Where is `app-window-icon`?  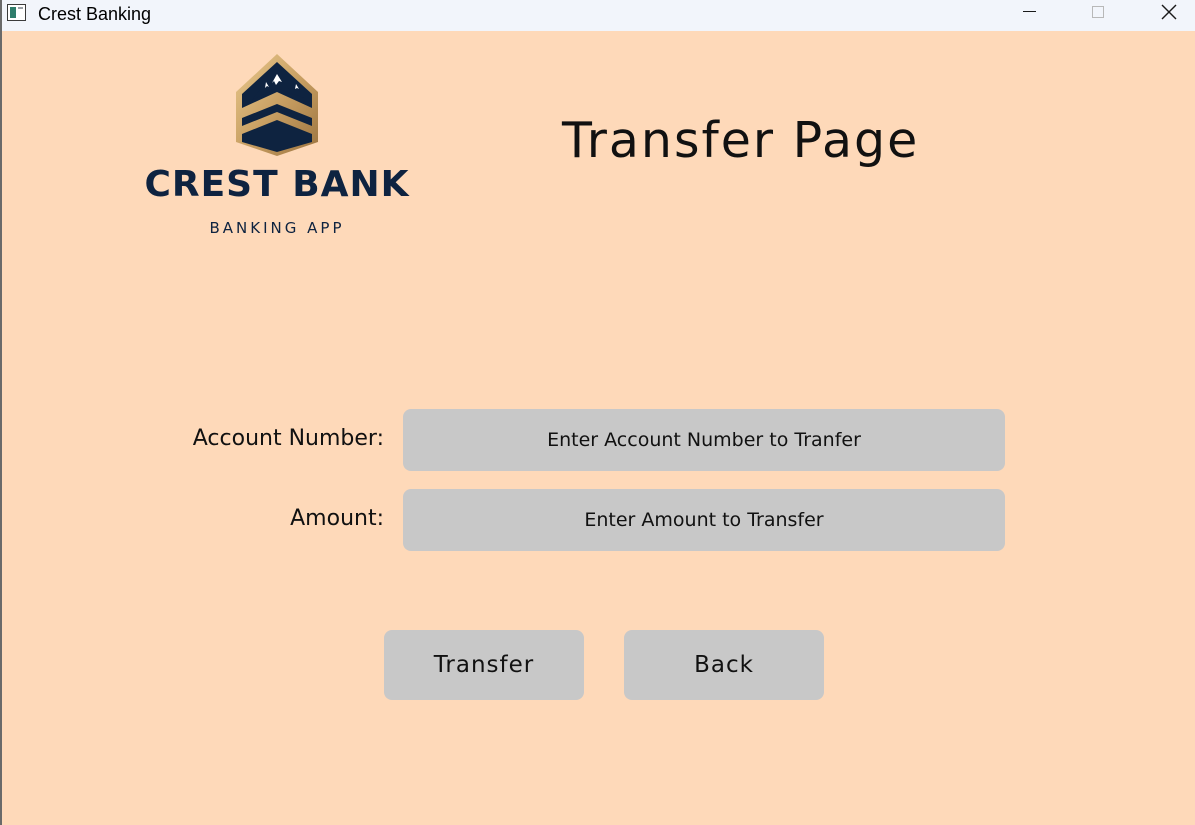
app-window-icon is located at coordinates (16, 12).